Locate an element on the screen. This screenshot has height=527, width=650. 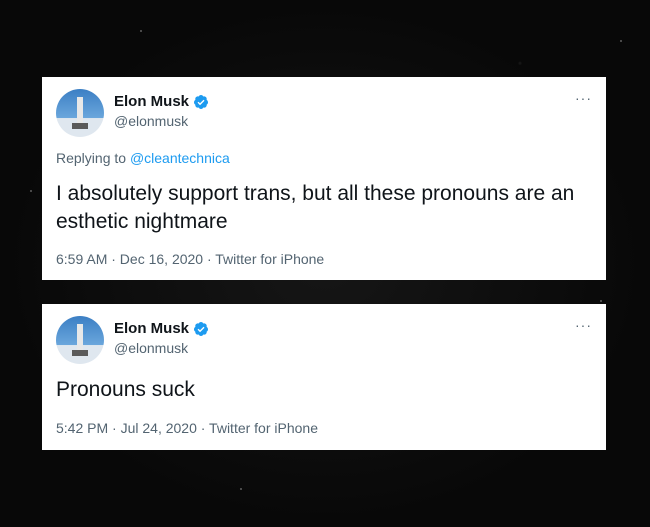
replying-to-line: Replying to @cleantechnica is located at coordinates (143, 158).